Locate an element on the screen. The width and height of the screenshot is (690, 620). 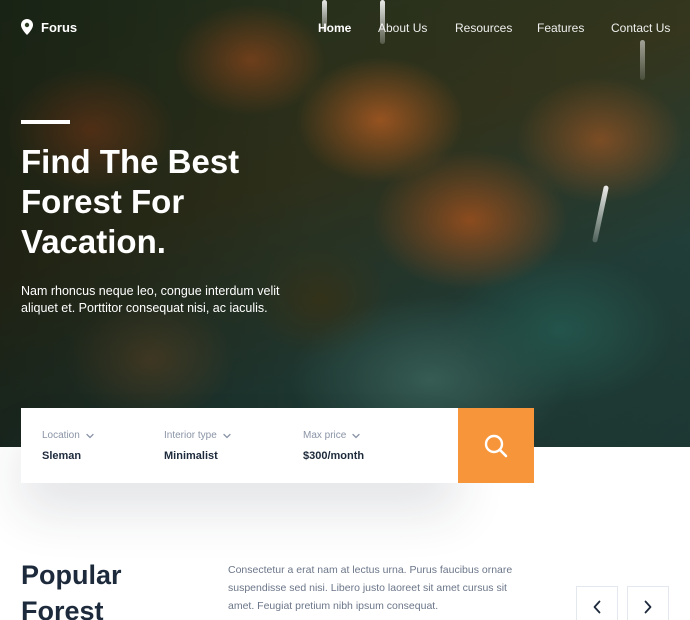
nav-link-resources: Resources is located at coordinates (483, 28).